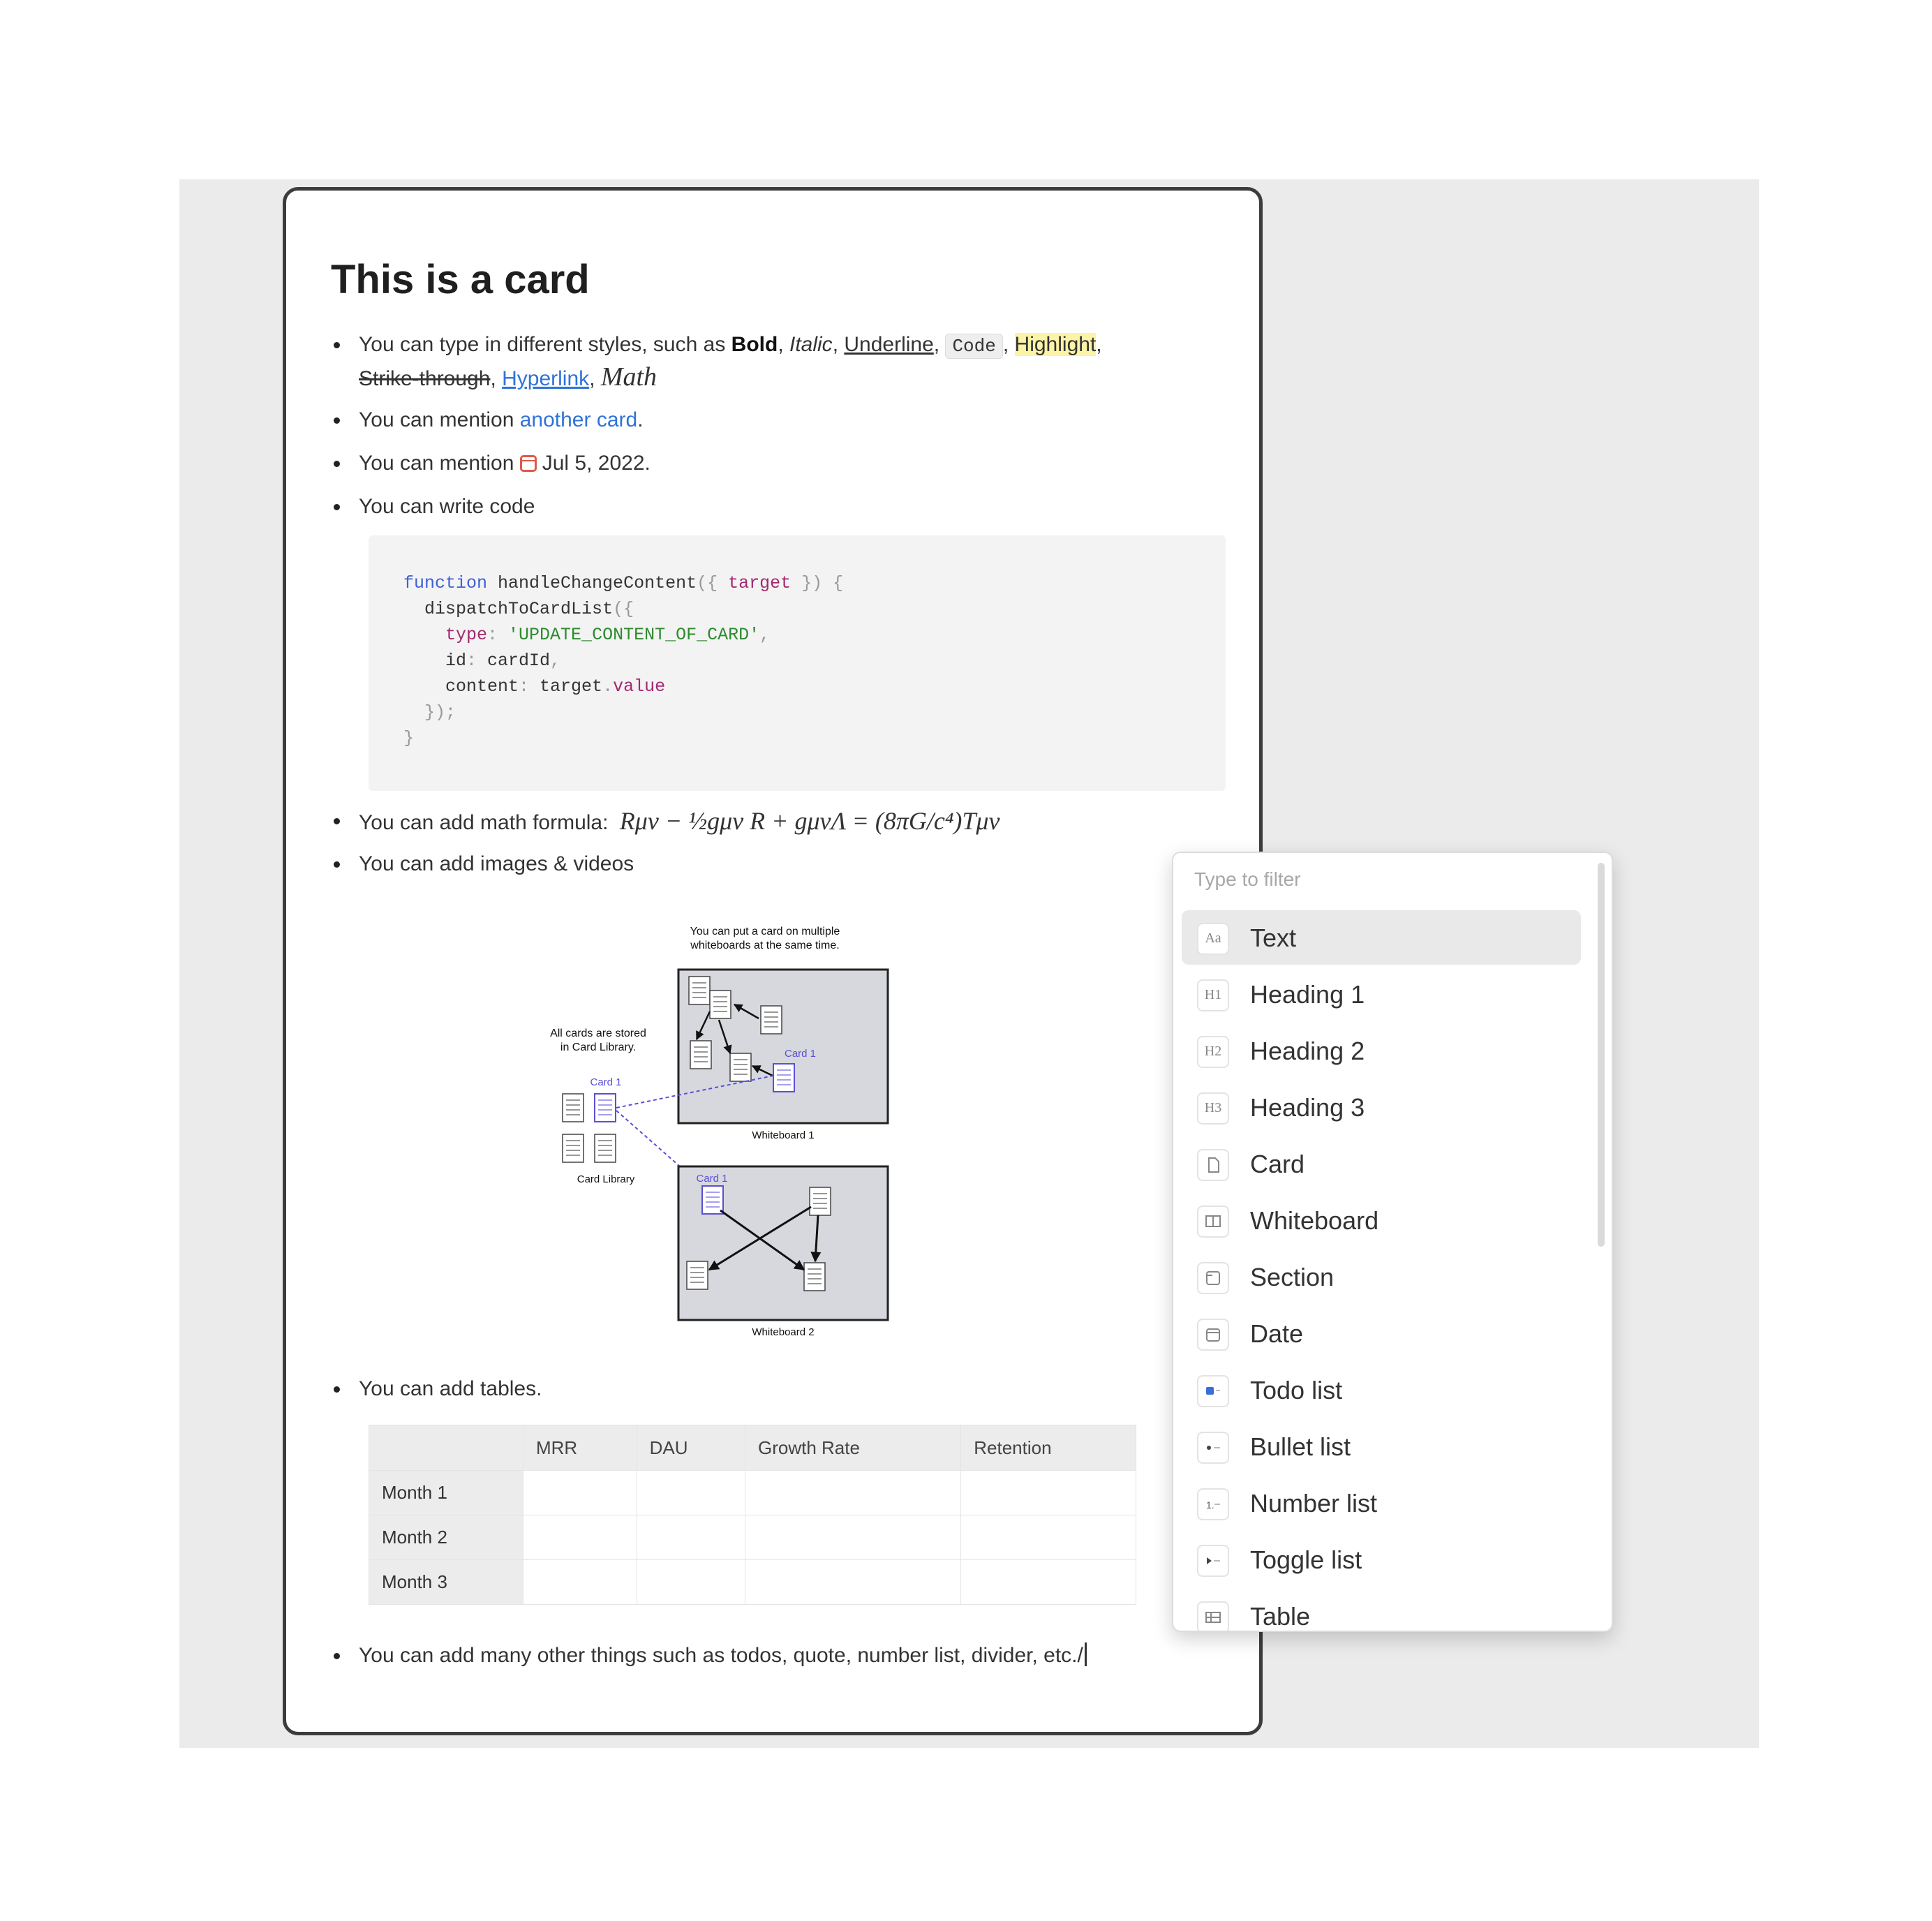 The height and width of the screenshot is (1921, 1932). What do you see at coordinates (1601, 1055) in the screenshot?
I see `menu-scrollbar` at bounding box center [1601, 1055].